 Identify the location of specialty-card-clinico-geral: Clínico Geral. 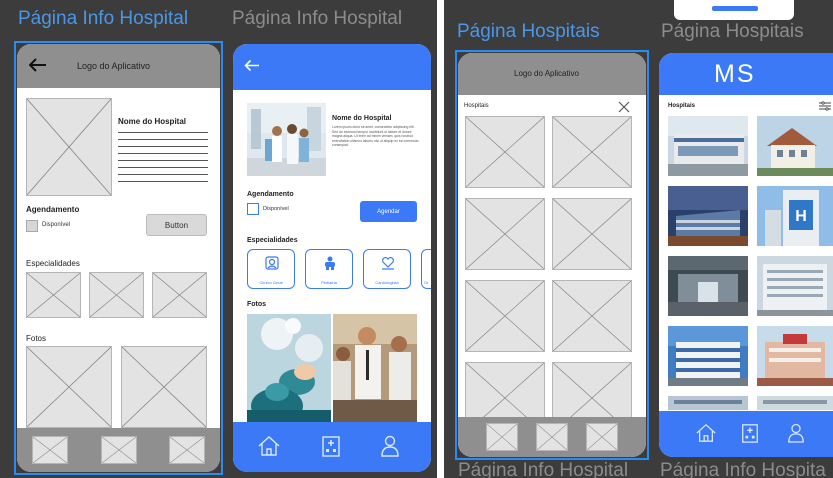
(271, 269).